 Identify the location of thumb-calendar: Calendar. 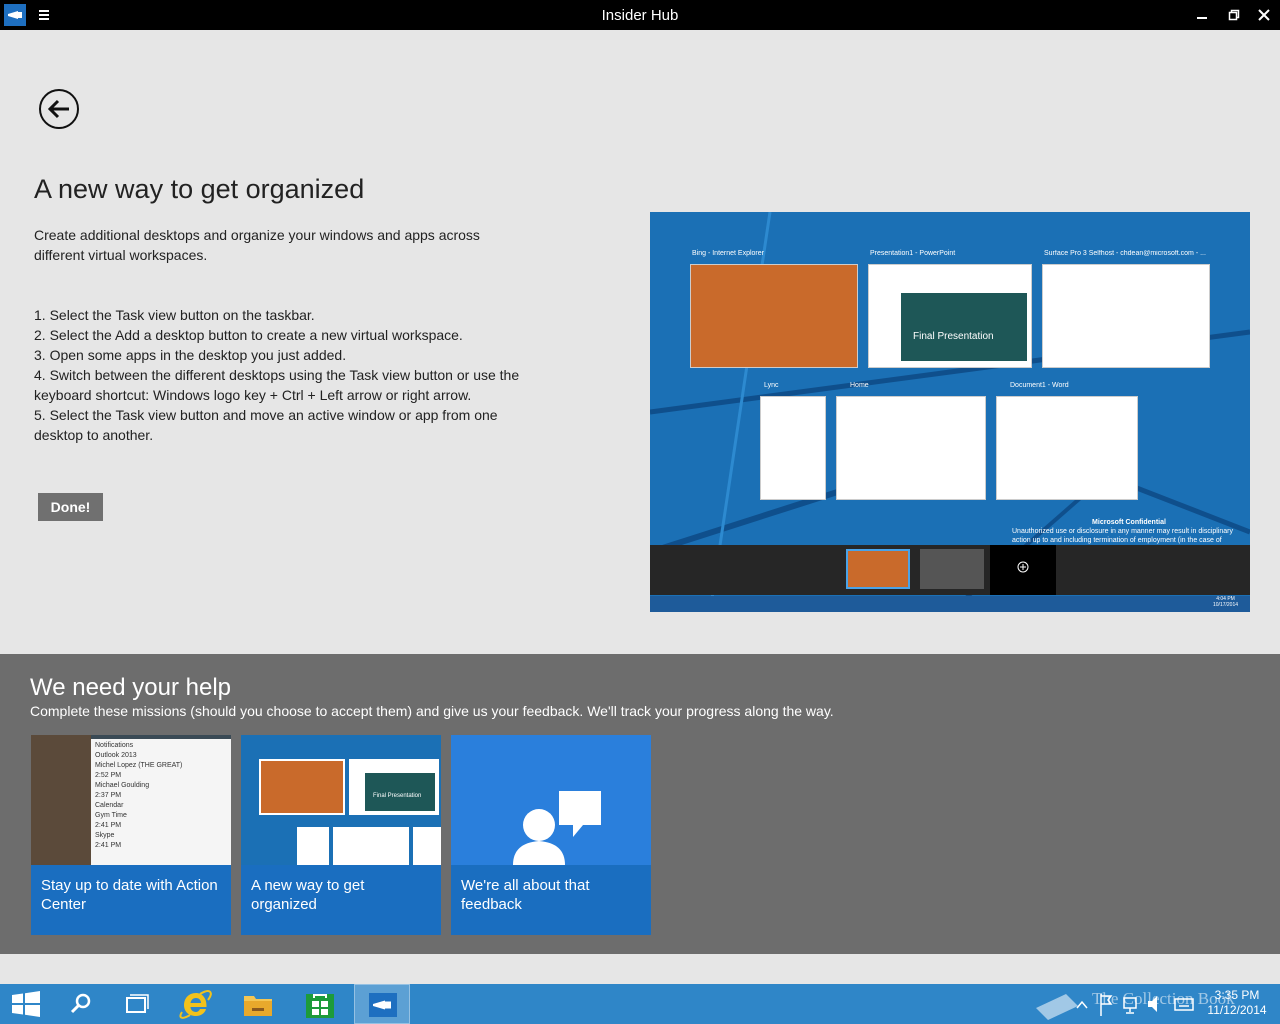
(109, 805).